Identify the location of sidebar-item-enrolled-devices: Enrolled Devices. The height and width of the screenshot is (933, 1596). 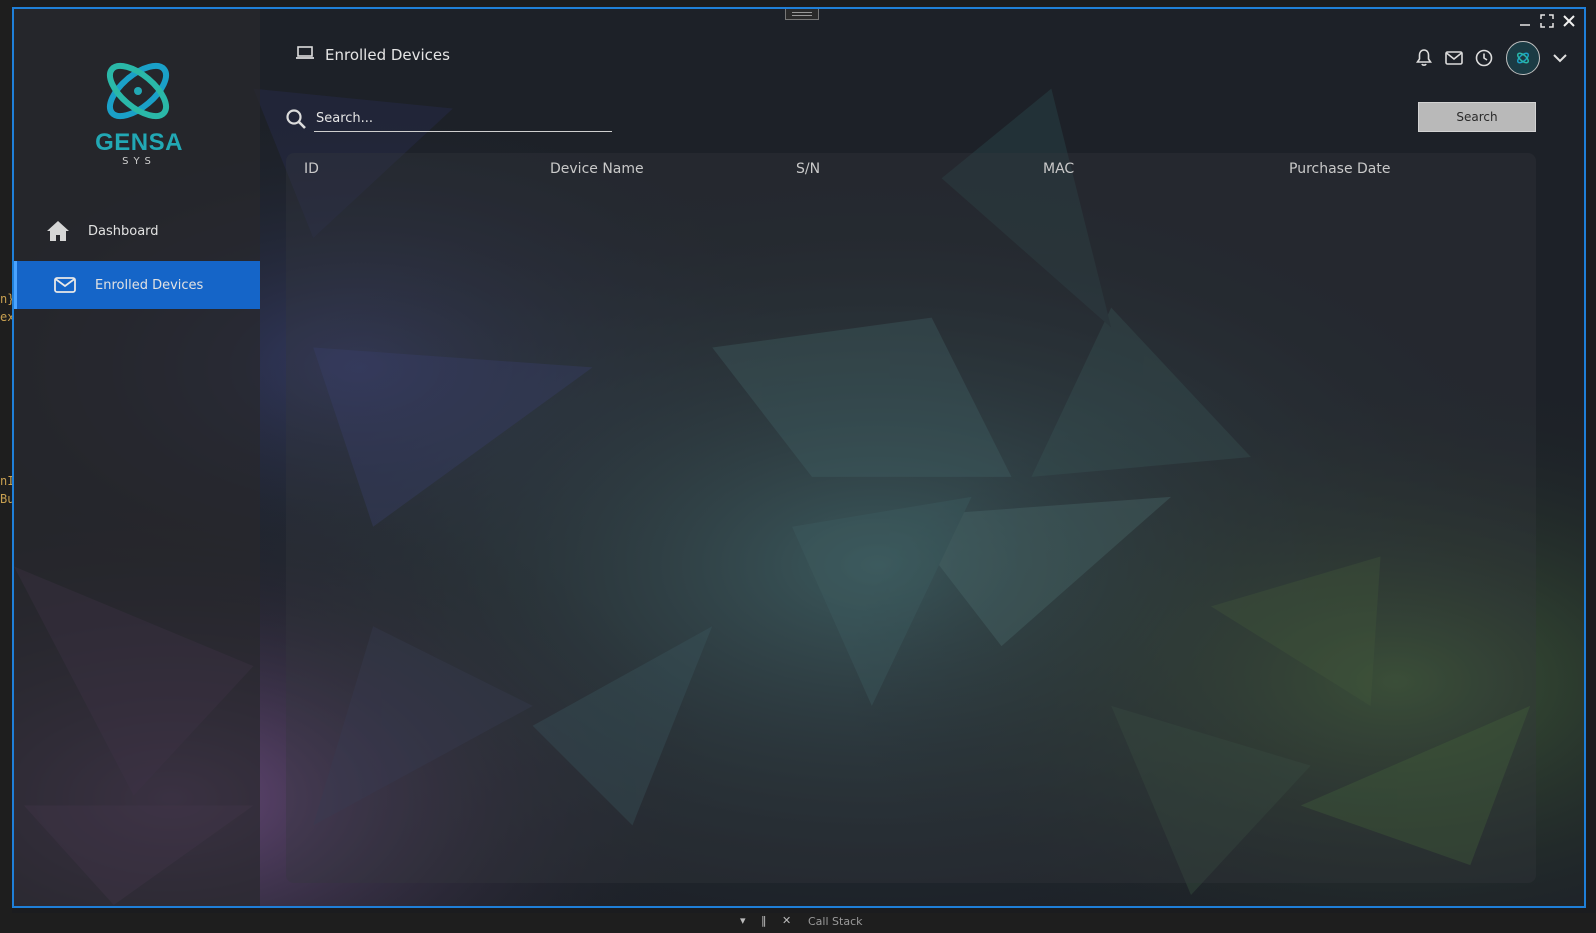
(137, 285).